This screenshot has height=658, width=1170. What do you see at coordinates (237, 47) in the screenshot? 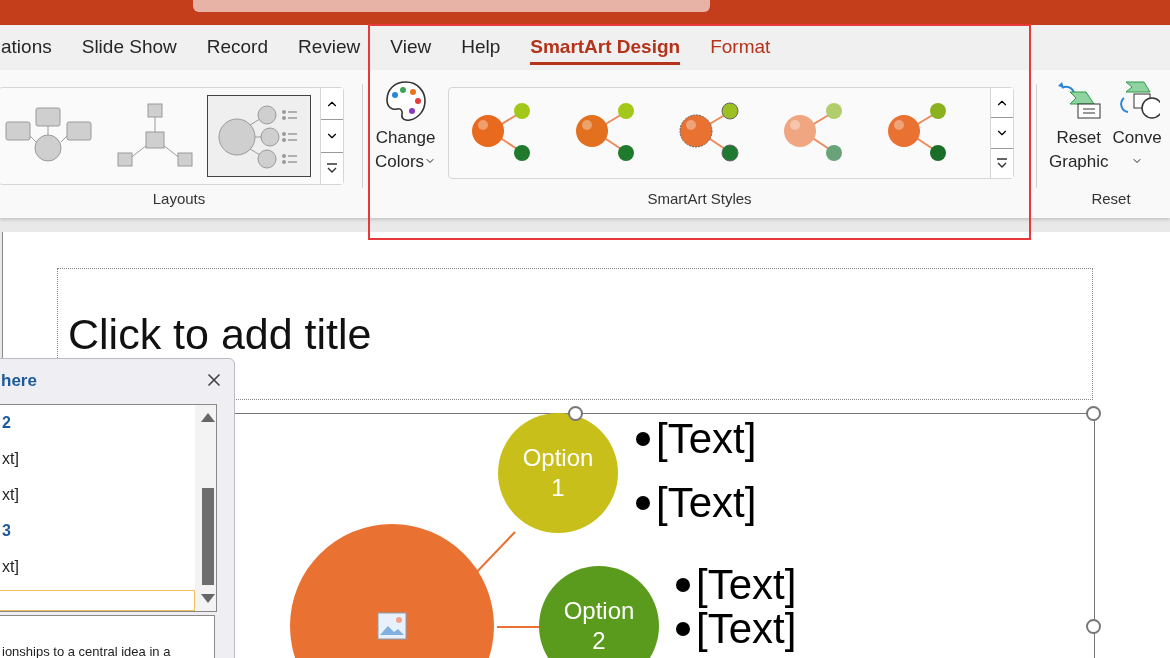
I see `ribbon-tab: Record` at bounding box center [237, 47].